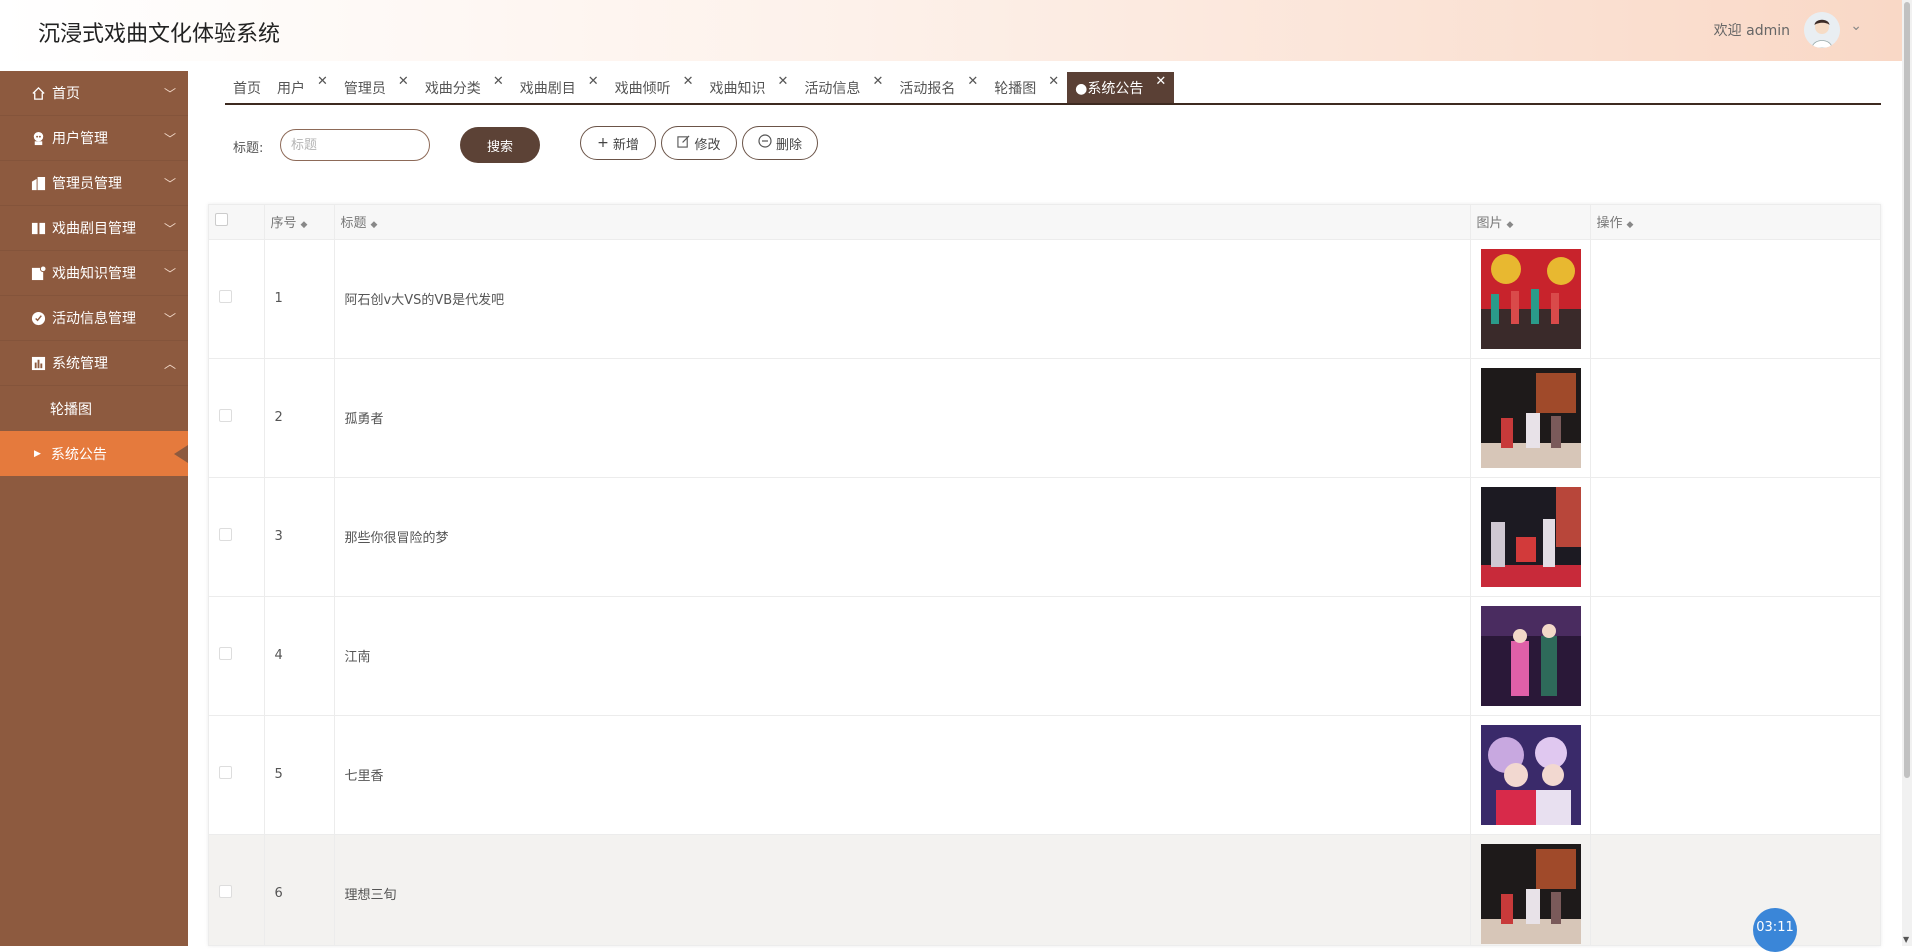 Image resolution: width=1912 pixels, height=952 pixels. What do you see at coordinates (94, 93) in the screenshot?
I see `sidebar-item-home: 首页 ﹀` at bounding box center [94, 93].